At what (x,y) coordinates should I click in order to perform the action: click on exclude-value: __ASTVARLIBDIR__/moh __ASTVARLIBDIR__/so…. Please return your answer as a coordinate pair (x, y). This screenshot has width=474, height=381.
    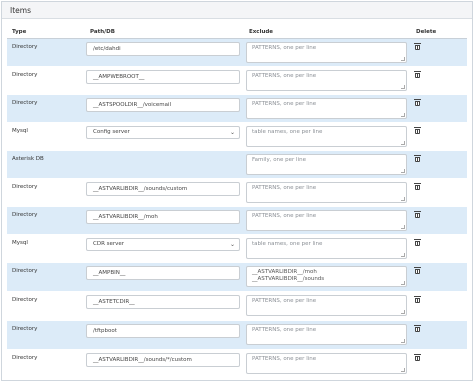
    Looking at the image, I should click on (288, 275).